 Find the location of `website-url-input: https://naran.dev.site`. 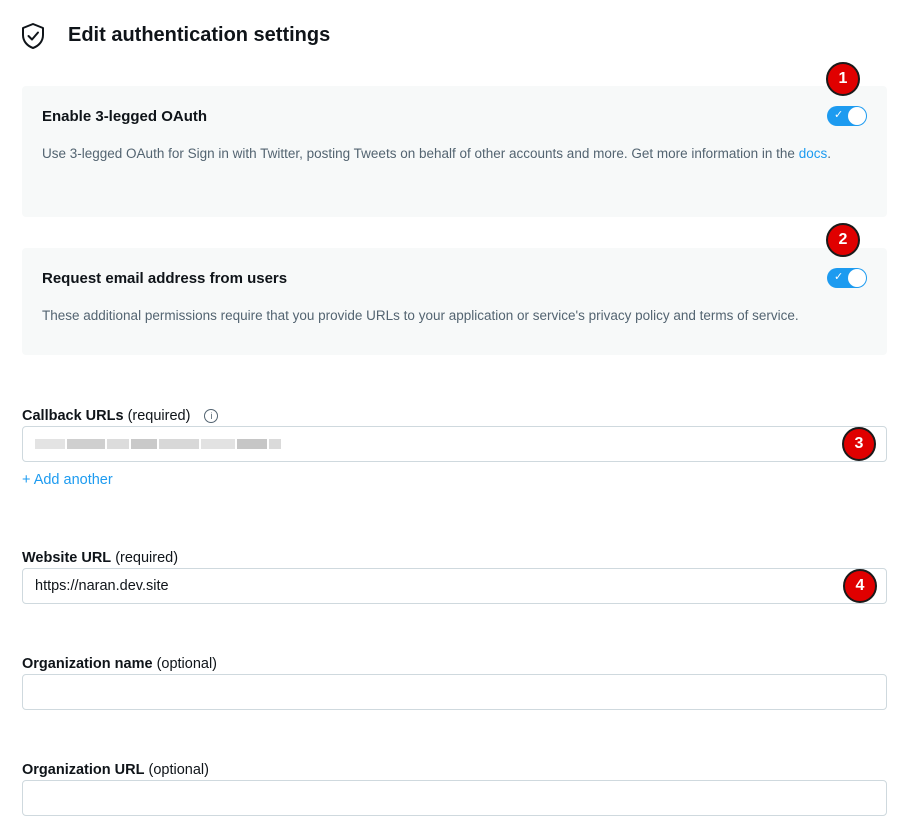

website-url-input: https://naran.dev.site is located at coordinates (454, 586).